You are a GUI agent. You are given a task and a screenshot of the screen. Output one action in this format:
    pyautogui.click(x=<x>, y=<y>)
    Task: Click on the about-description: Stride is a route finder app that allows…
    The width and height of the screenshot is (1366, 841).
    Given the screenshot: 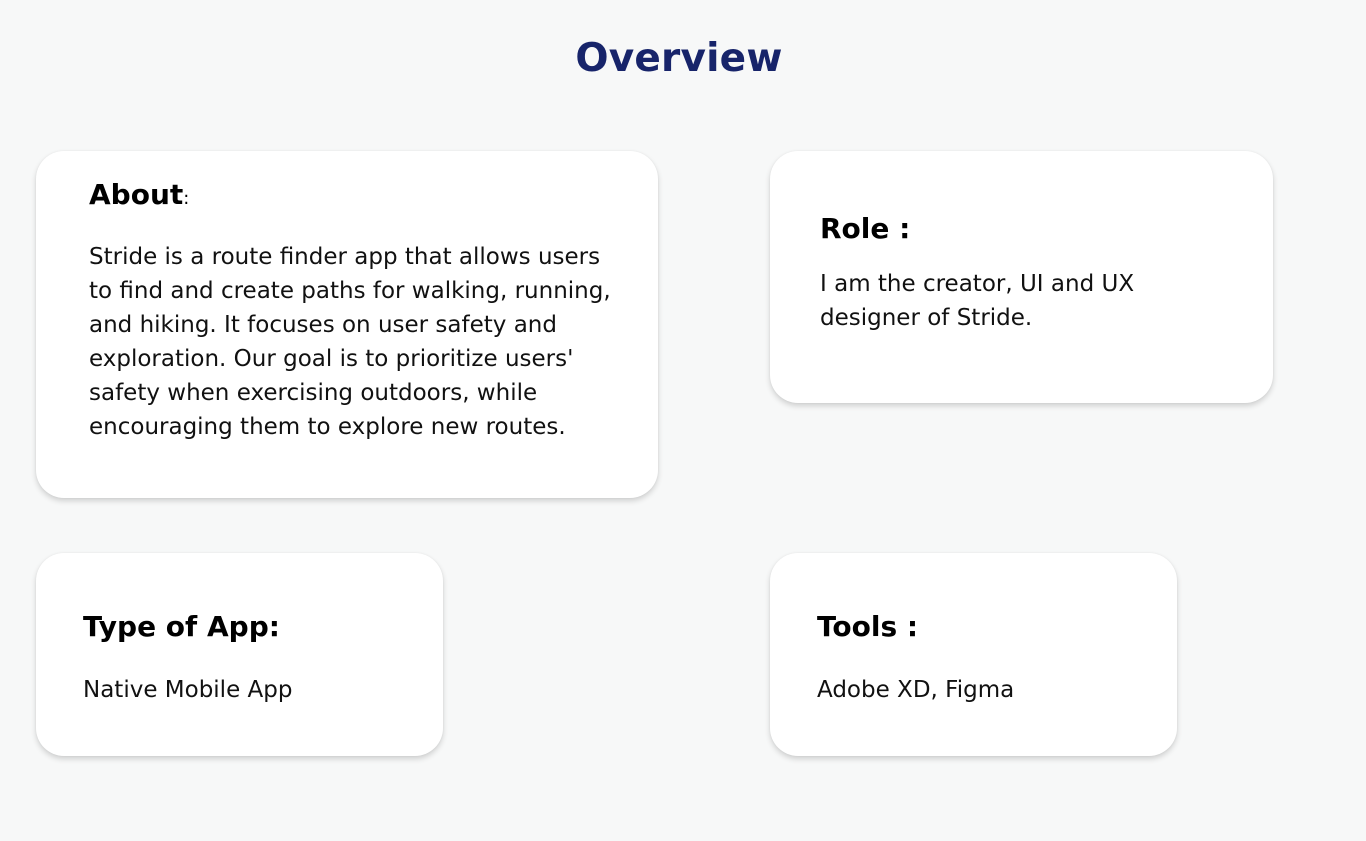 What is the action you would take?
    pyautogui.click(x=350, y=342)
    